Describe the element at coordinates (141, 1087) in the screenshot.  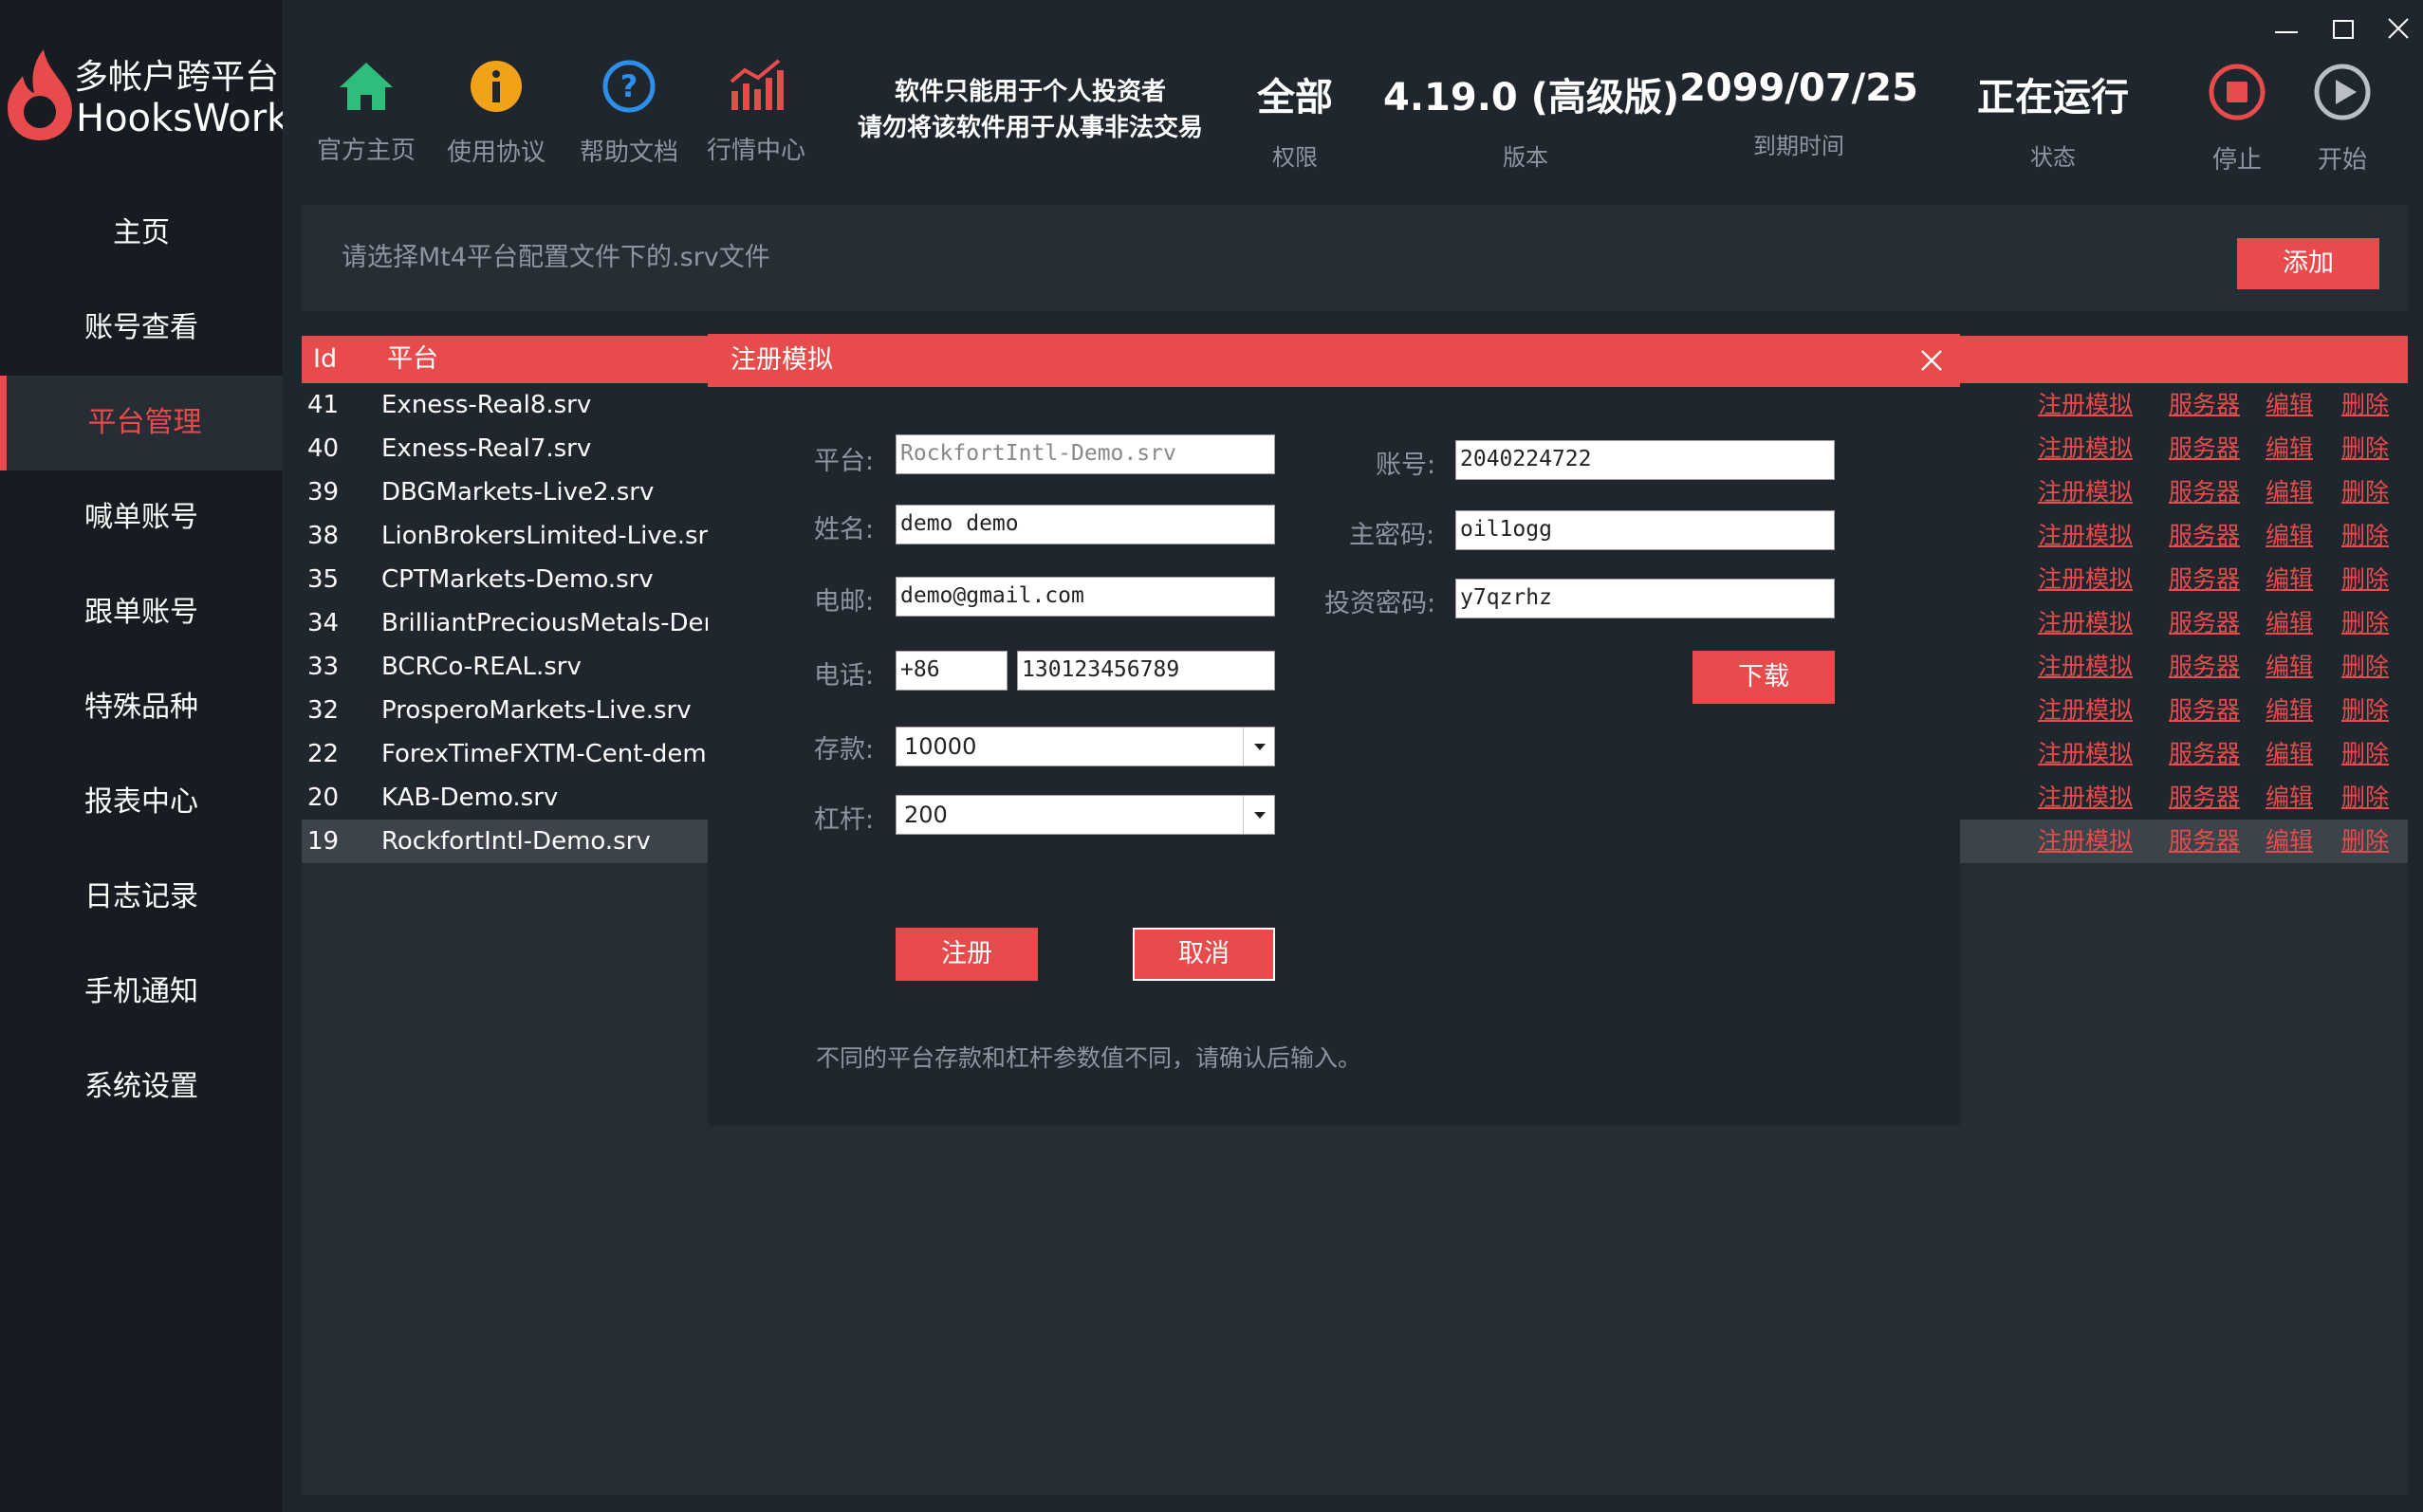
I see `sidebar-item-settings: 系统设置` at that location.